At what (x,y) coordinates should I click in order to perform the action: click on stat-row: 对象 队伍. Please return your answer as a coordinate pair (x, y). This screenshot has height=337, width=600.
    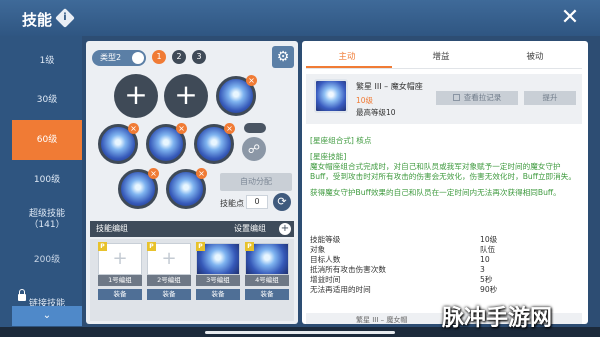
    Looking at the image, I should click on (445, 250).